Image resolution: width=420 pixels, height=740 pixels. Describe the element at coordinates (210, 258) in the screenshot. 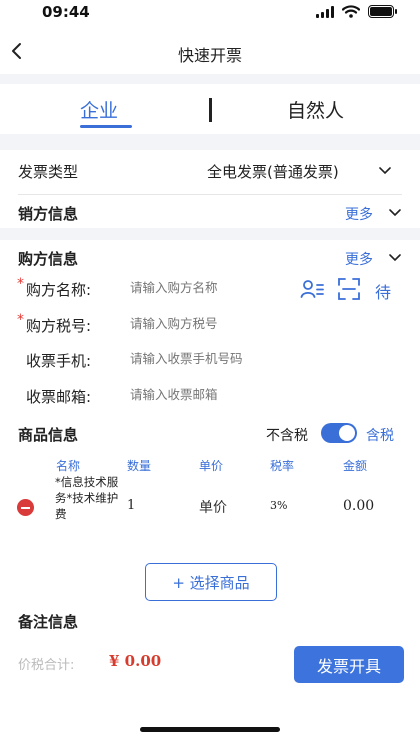

I see `buyer-section-header: 购方信息 更多` at that location.